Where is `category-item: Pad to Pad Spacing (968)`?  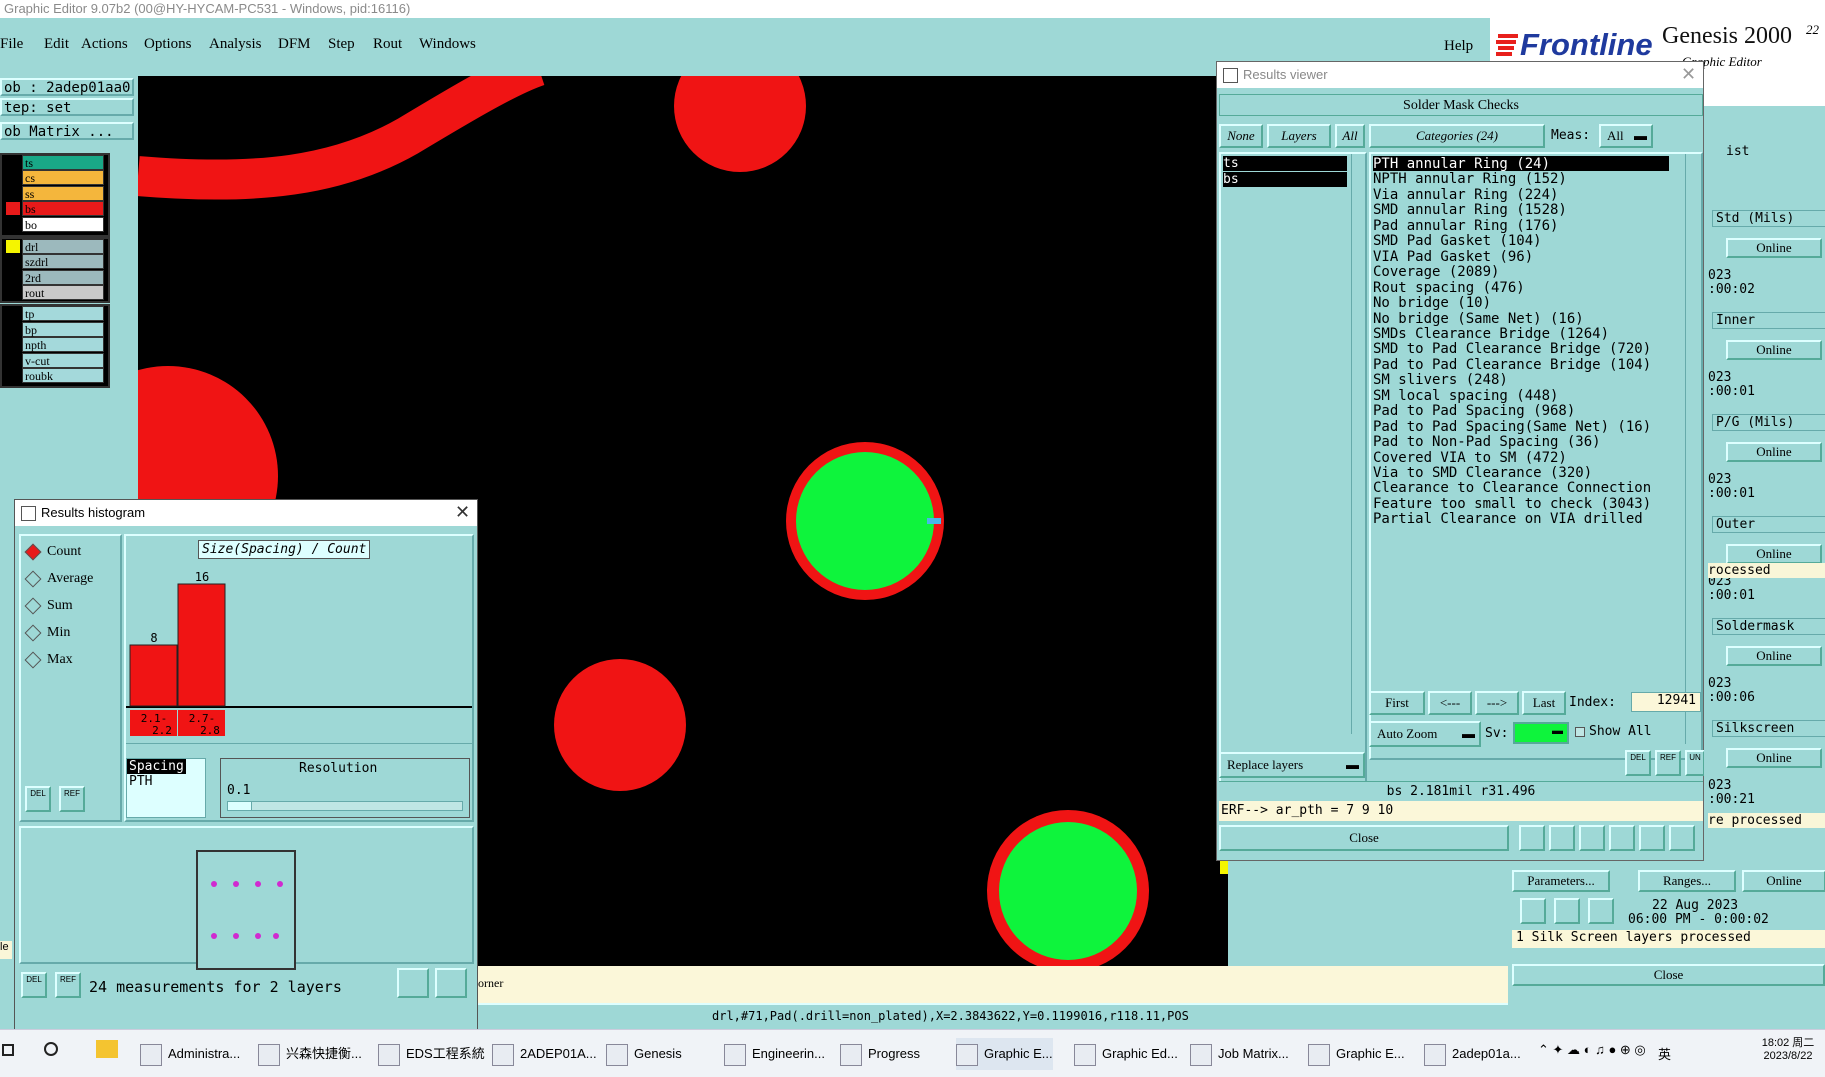
category-item: Pad to Pad Spacing (968) is located at coordinates (1474, 411).